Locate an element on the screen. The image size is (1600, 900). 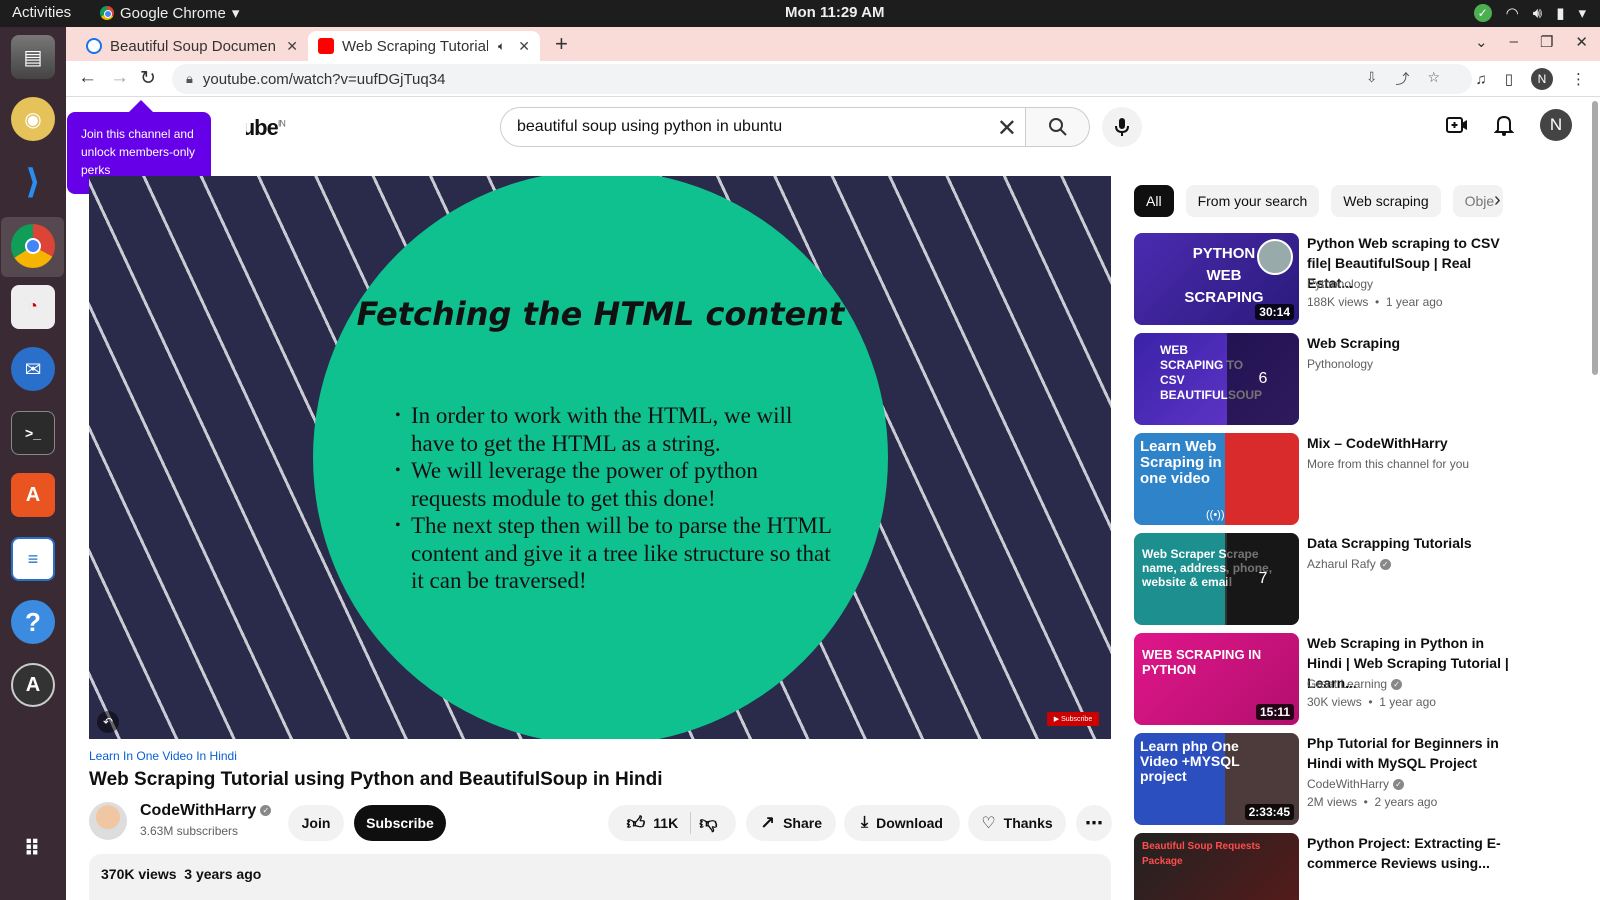
share-button: ↗ Share is located at coordinates (791, 823).